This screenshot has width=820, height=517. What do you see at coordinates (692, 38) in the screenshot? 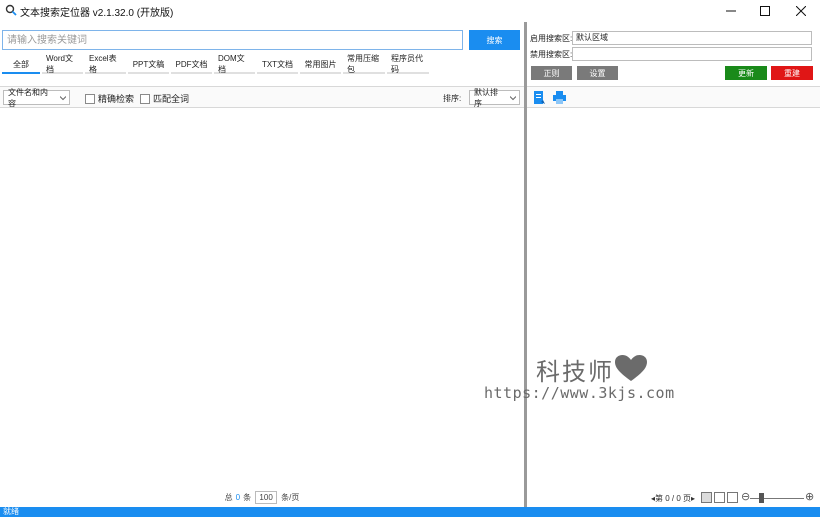
I see `enabled-area-input: 默认区域` at bounding box center [692, 38].